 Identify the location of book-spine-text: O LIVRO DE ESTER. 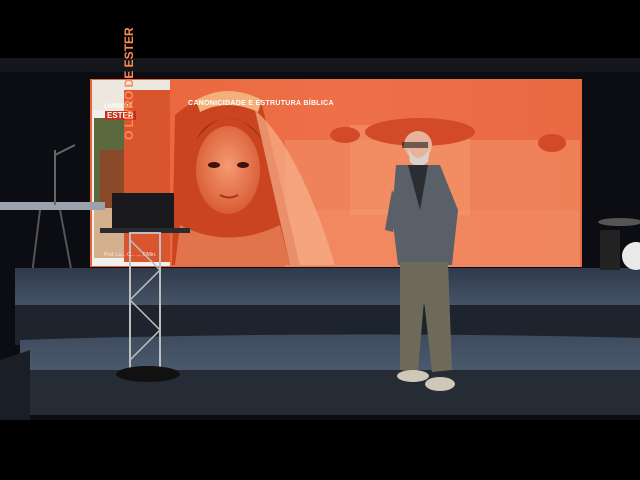
(129, 83).